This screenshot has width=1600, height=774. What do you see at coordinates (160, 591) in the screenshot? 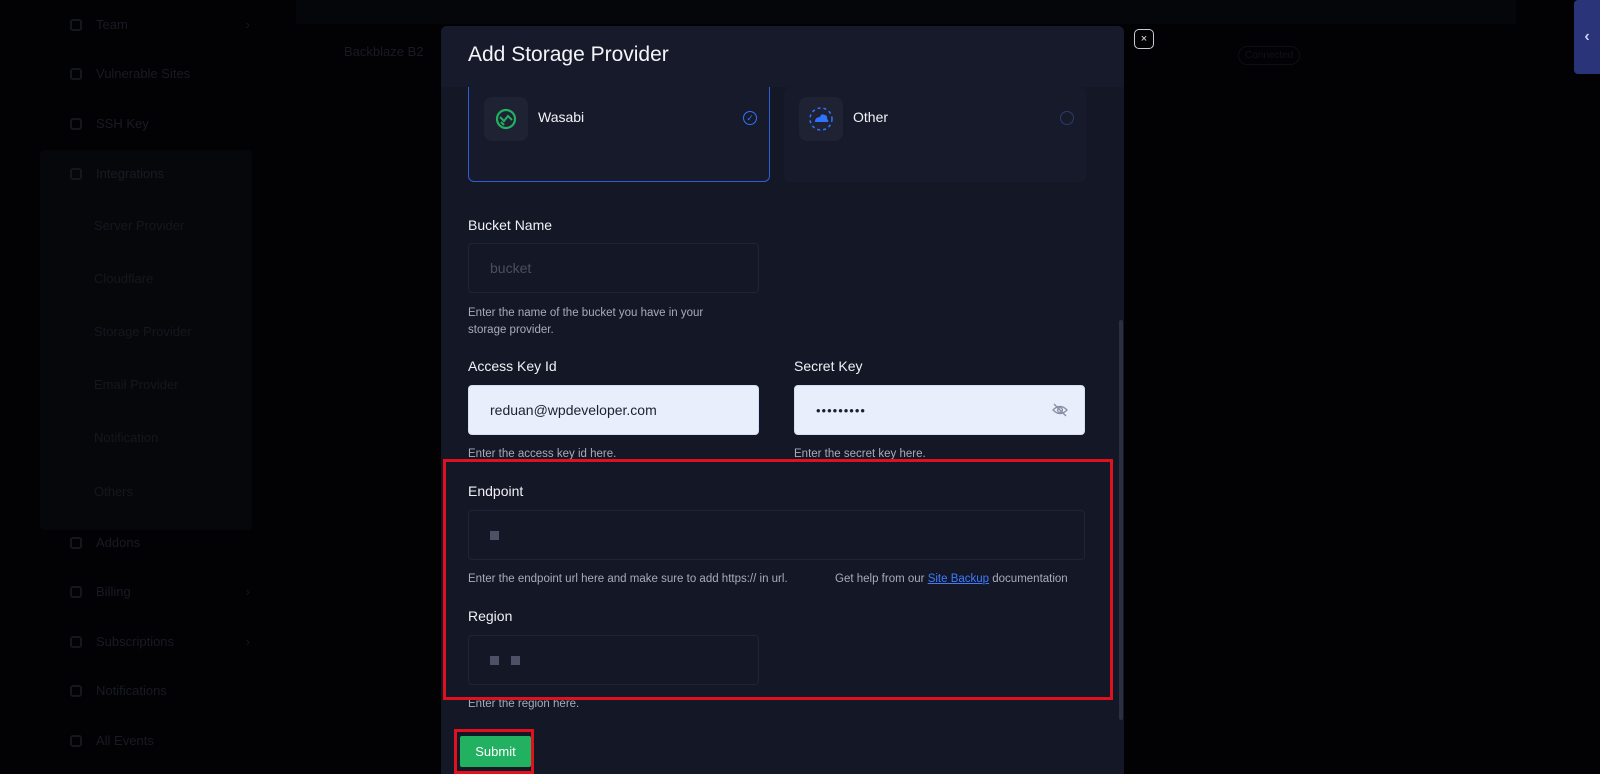
I see `sidebar-item-billing: Billing ›` at bounding box center [160, 591].